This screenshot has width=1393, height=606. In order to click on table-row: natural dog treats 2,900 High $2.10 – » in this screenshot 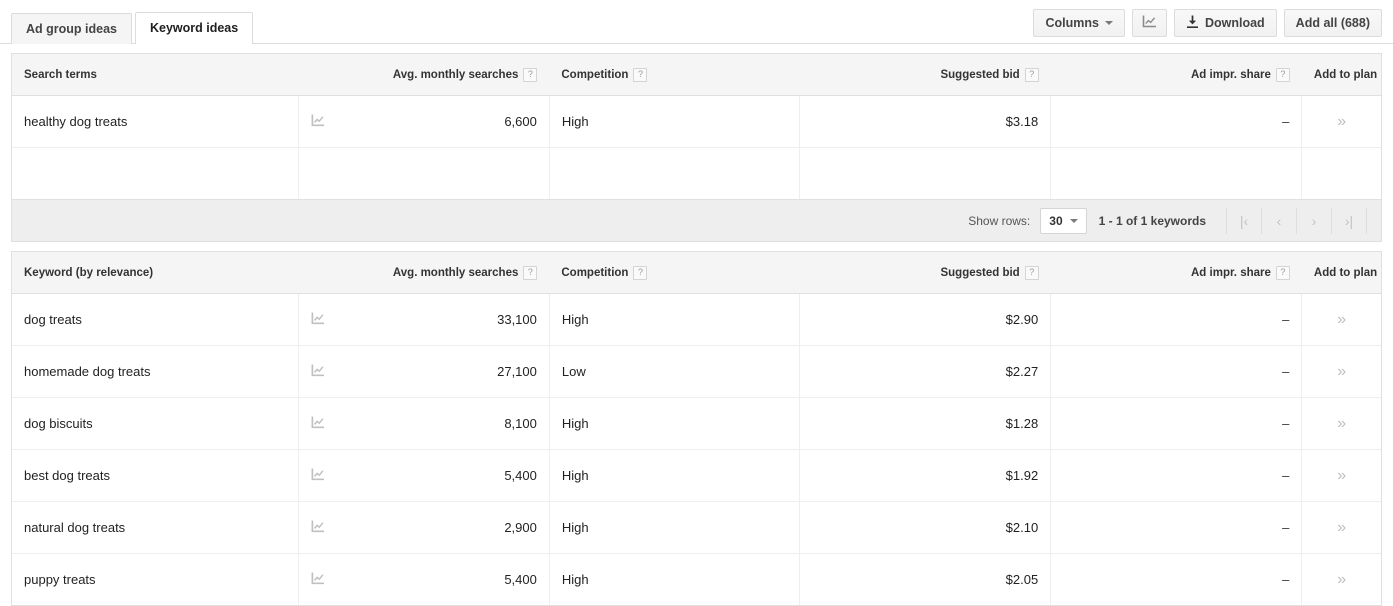, I will do `click(696, 527)`.